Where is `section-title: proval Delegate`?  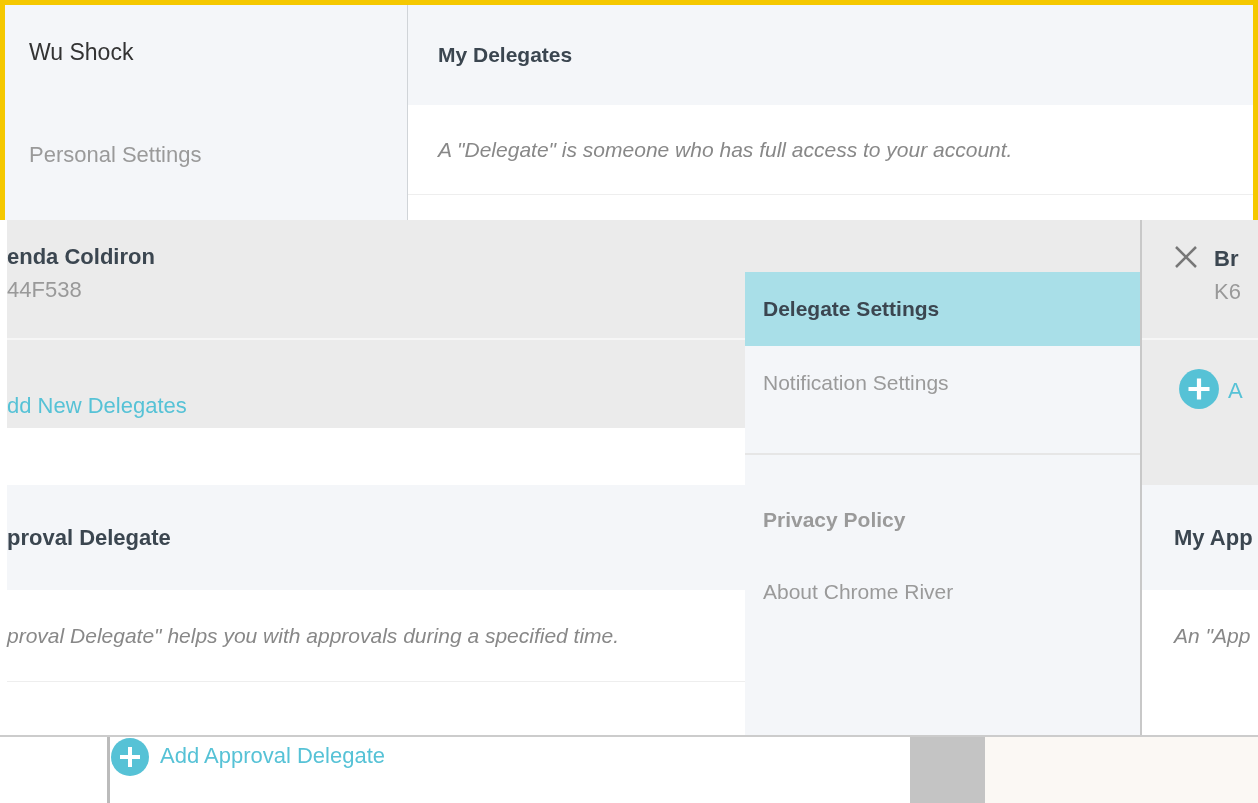
section-title: proval Delegate is located at coordinates (89, 538).